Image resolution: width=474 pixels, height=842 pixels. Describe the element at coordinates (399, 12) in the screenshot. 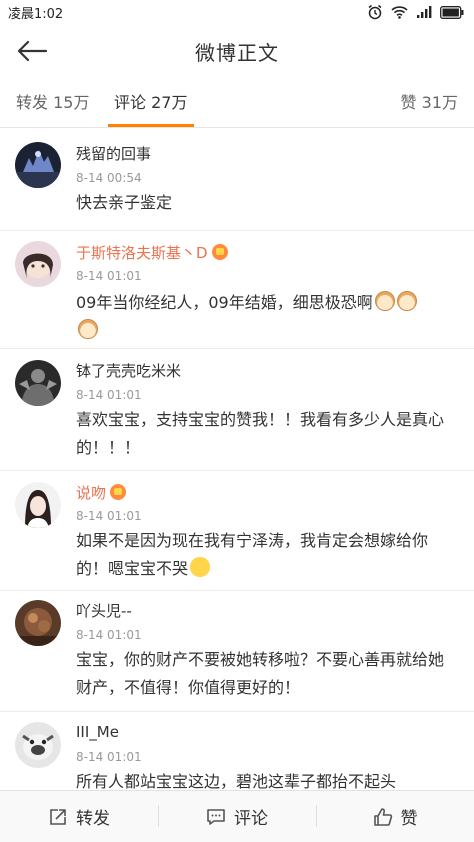

I see `wifi-icon` at that location.